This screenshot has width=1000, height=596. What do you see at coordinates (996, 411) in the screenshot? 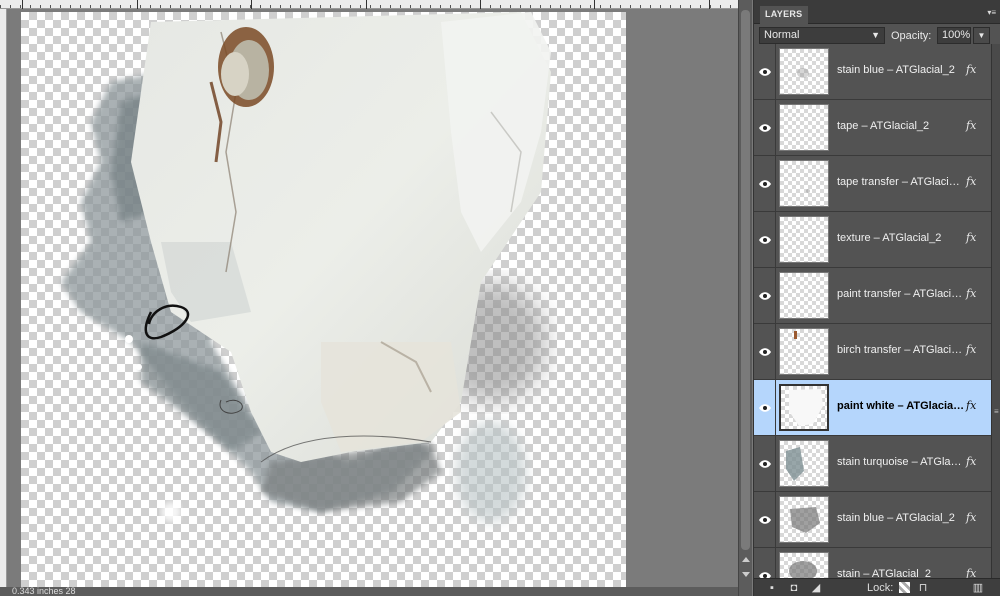
I see `scroll-grip-icon: ≡` at bounding box center [996, 411].